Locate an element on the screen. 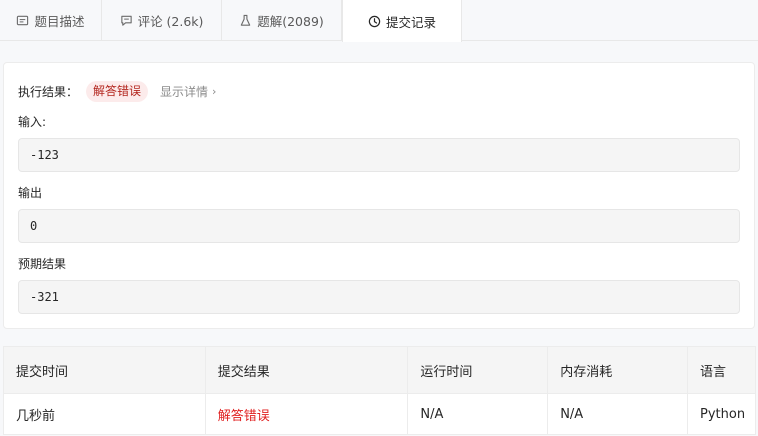  expected-value-box: -321 is located at coordinates (379, 297).